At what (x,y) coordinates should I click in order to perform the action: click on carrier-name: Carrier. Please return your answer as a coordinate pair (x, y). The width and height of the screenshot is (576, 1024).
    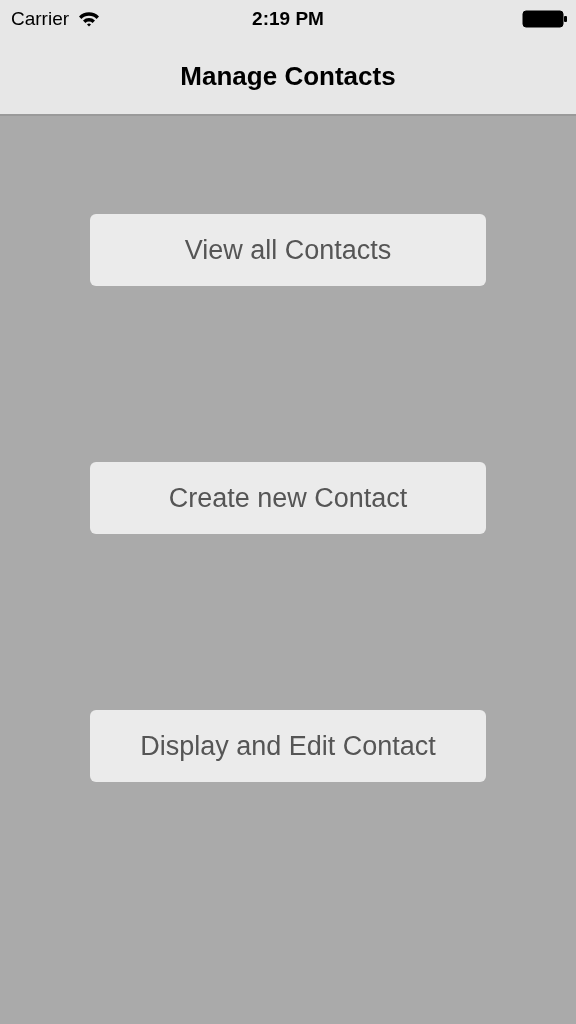
    Looking at the image, I should click on (40, 19).